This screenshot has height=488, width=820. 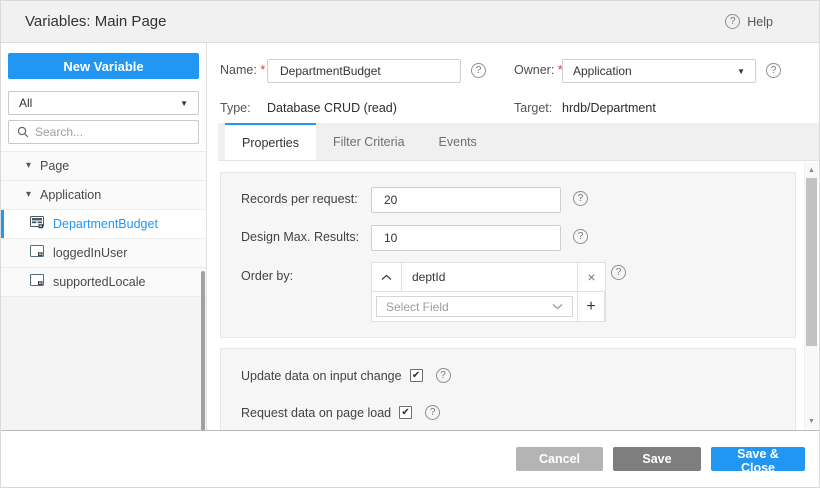 I want to click on variable-filter-value: All, so click(x=26, y=103).